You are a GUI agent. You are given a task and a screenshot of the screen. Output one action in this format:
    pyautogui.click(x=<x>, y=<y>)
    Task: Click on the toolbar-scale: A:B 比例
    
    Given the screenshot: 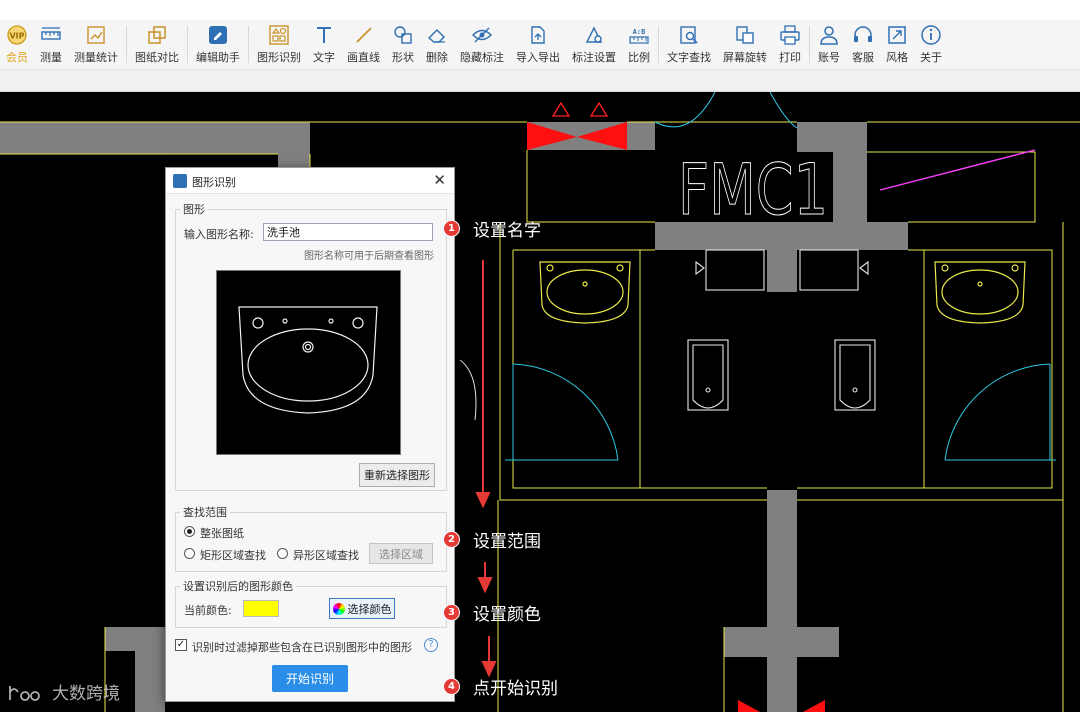 What is the action you would take?
    pyautogui.click(x=639, y=44)
    